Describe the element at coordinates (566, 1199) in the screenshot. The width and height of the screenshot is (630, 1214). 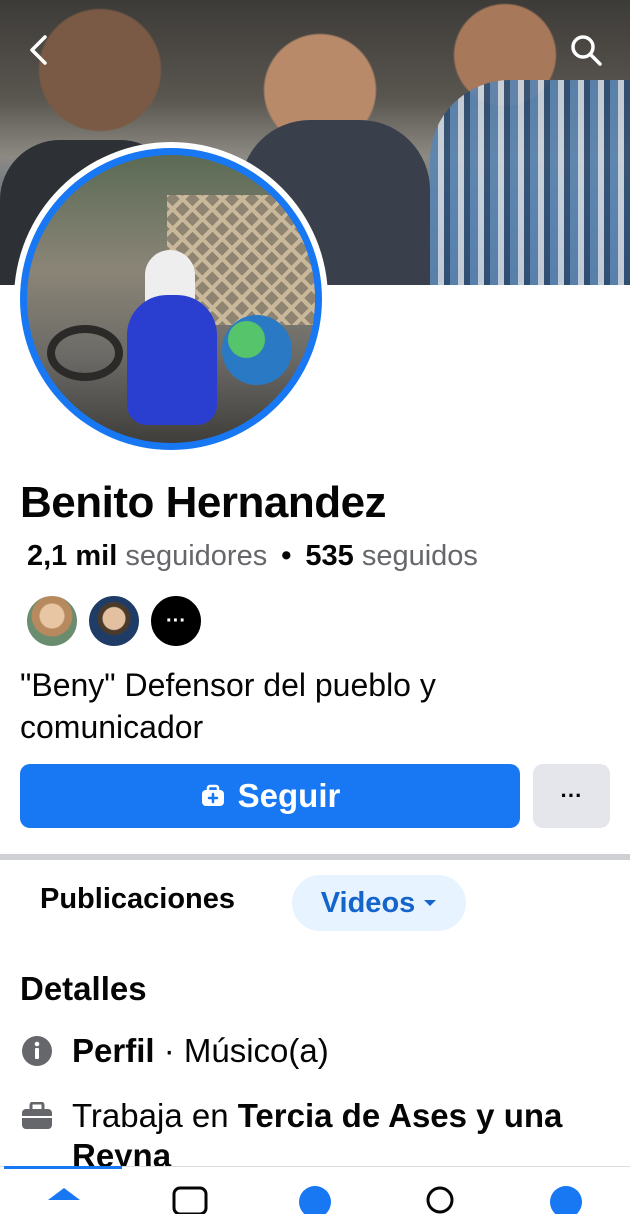
I see `profile-icon` at that location.